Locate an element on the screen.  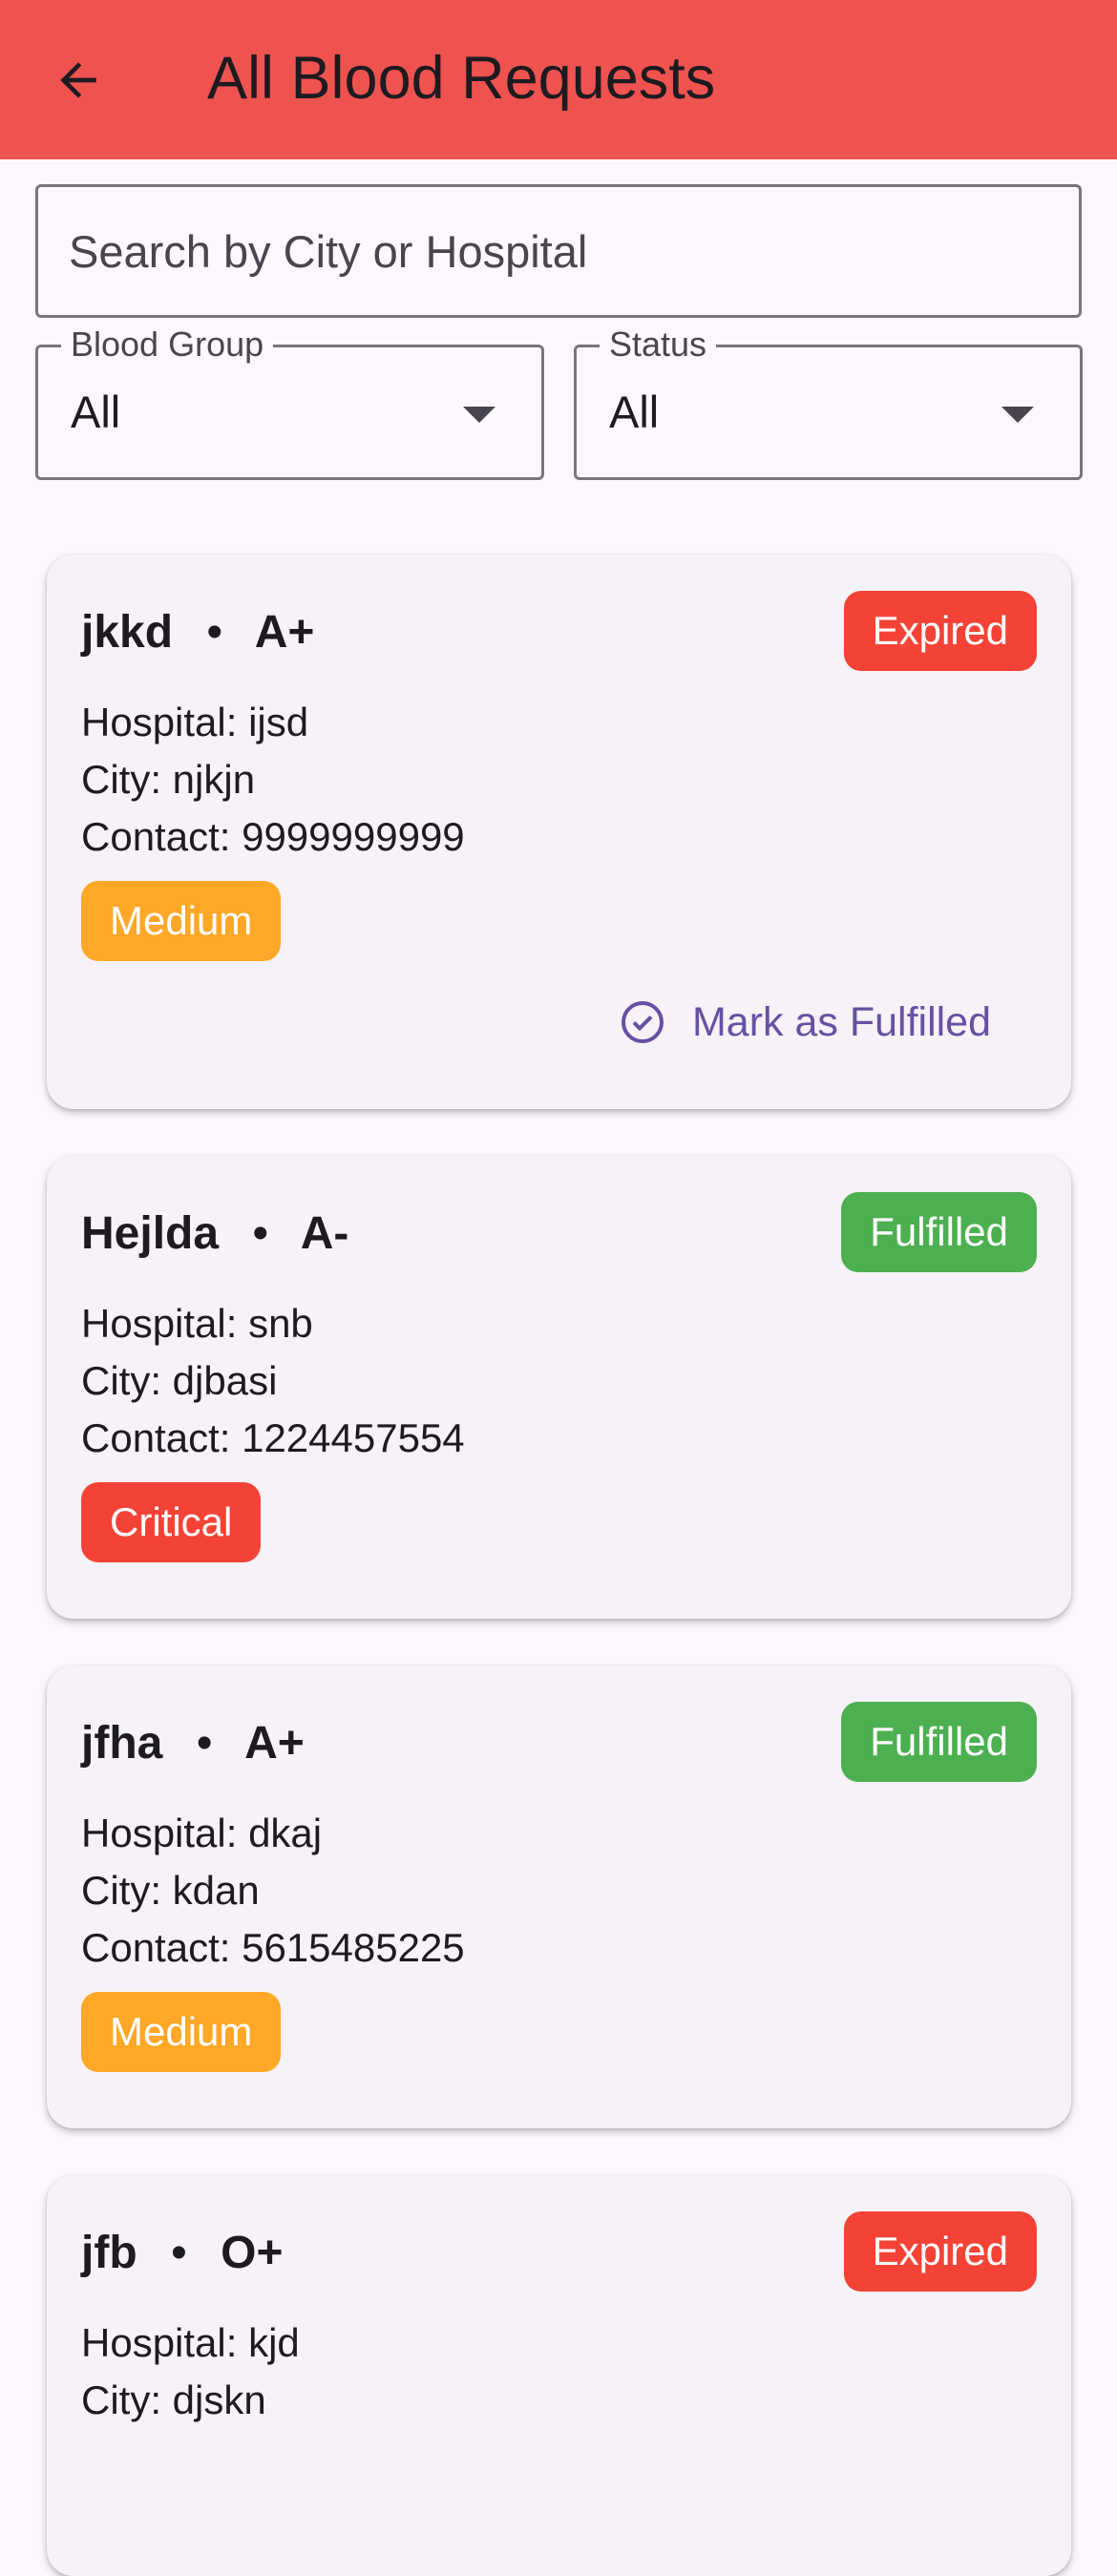
blood-group: O+ is located at coordinates (252, 2253).